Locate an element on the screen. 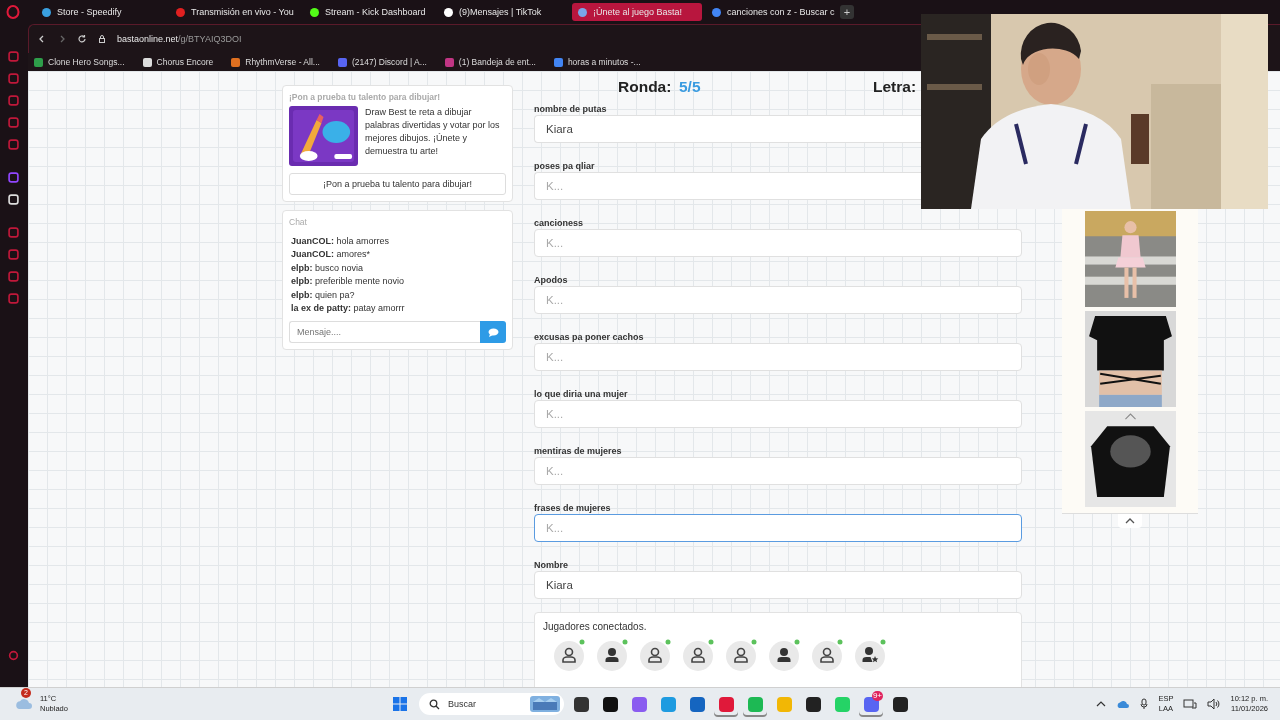 This screenshot has height=720, width=1280. browser-tab: Store - Speedify is located at coordinates (101, 12).